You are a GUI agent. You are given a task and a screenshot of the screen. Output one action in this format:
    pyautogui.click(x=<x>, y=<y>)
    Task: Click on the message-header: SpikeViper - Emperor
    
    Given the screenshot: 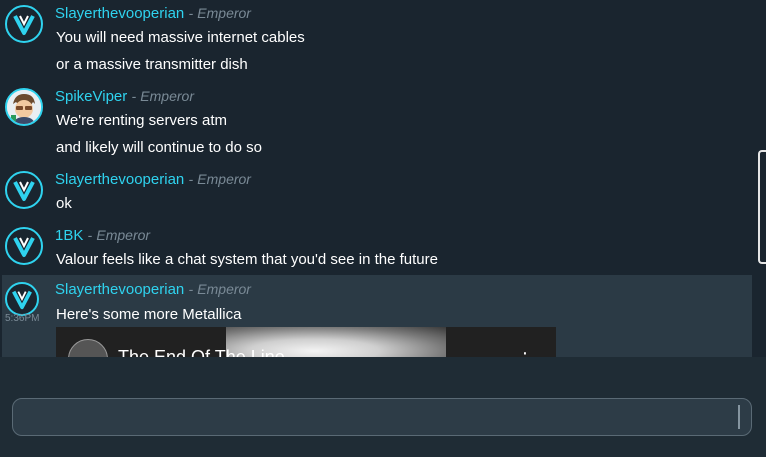 What is the action you would take?
    pyautogui.click(x=124, y=96)
    